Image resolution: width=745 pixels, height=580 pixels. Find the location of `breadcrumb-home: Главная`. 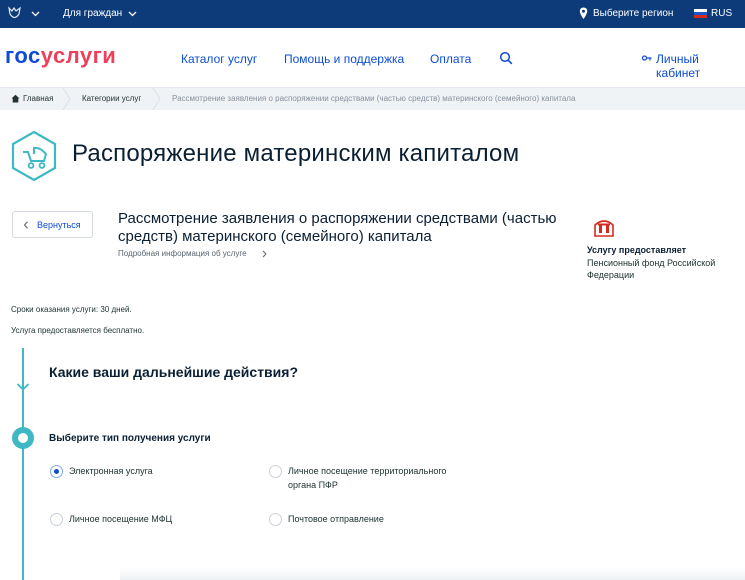

breadcrumb-home: Главная is located at coordinates (38, 98).